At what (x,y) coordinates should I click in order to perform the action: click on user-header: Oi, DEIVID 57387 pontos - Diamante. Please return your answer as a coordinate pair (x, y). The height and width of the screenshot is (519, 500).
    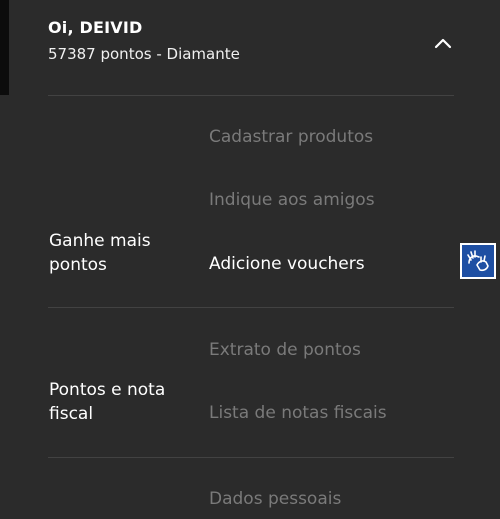
    Looking at the image, I should click on (144, 40).